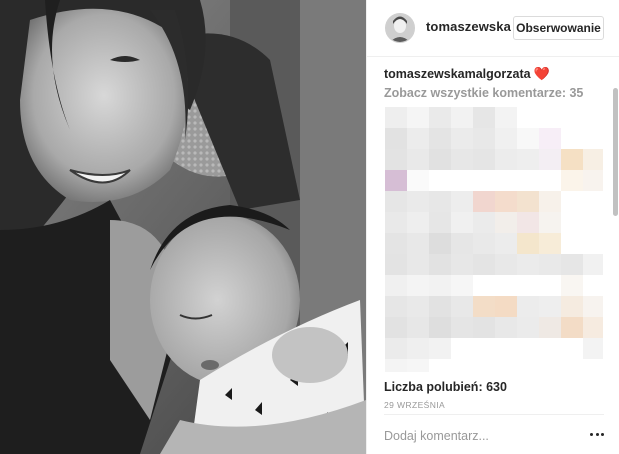 This screenshot has width=619, height=454. I want to click on add-comment-input, so click(479, 436).